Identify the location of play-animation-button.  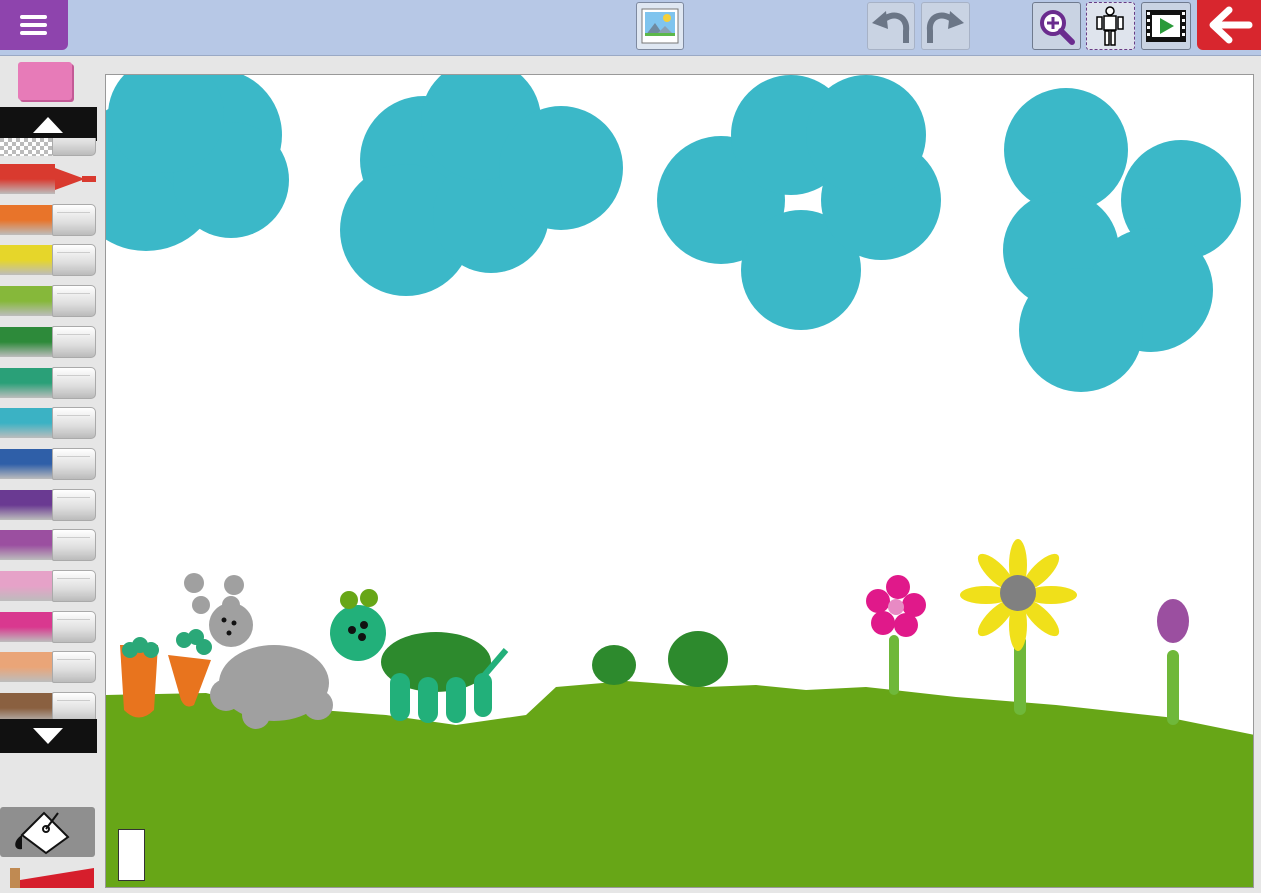
(1166, 26).